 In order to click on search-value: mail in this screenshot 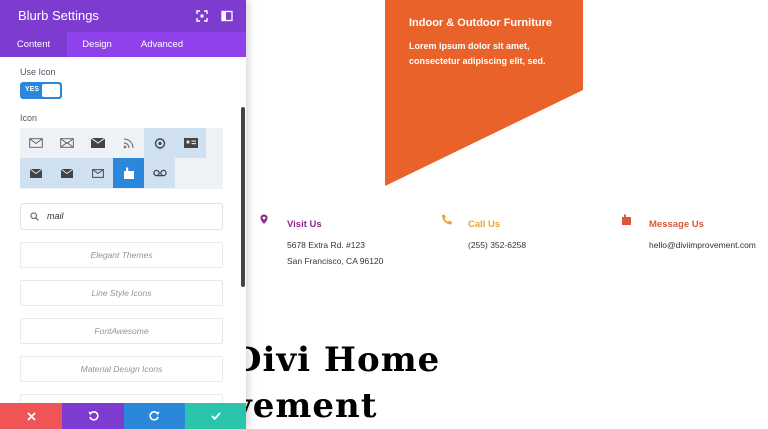, I will do `click(55, 216)`.